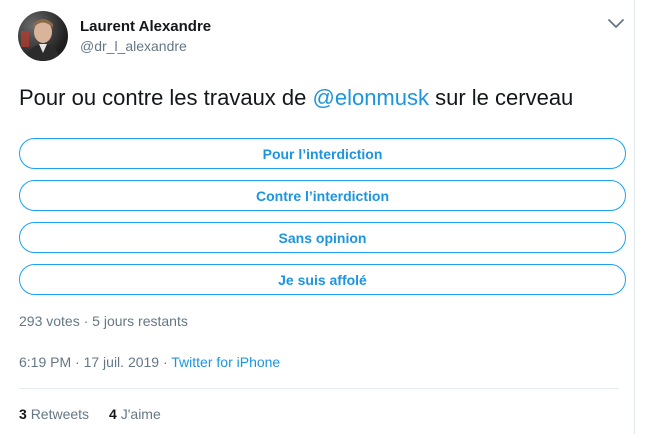 This screenshot has height=434, width=650. I want to click on author-display-name: Laurent Alexandre, so click(145, 26).